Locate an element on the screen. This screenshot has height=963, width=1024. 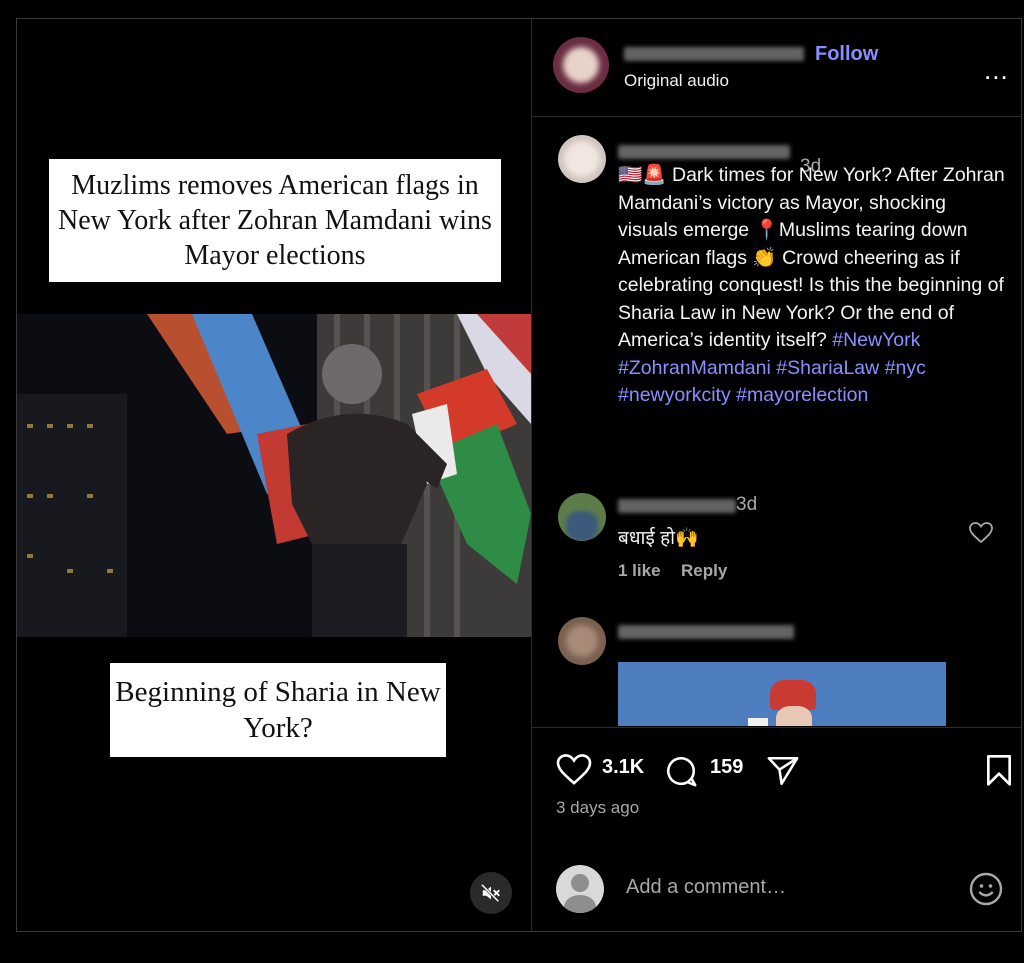
mute-button is located at coordinates (491, 893).